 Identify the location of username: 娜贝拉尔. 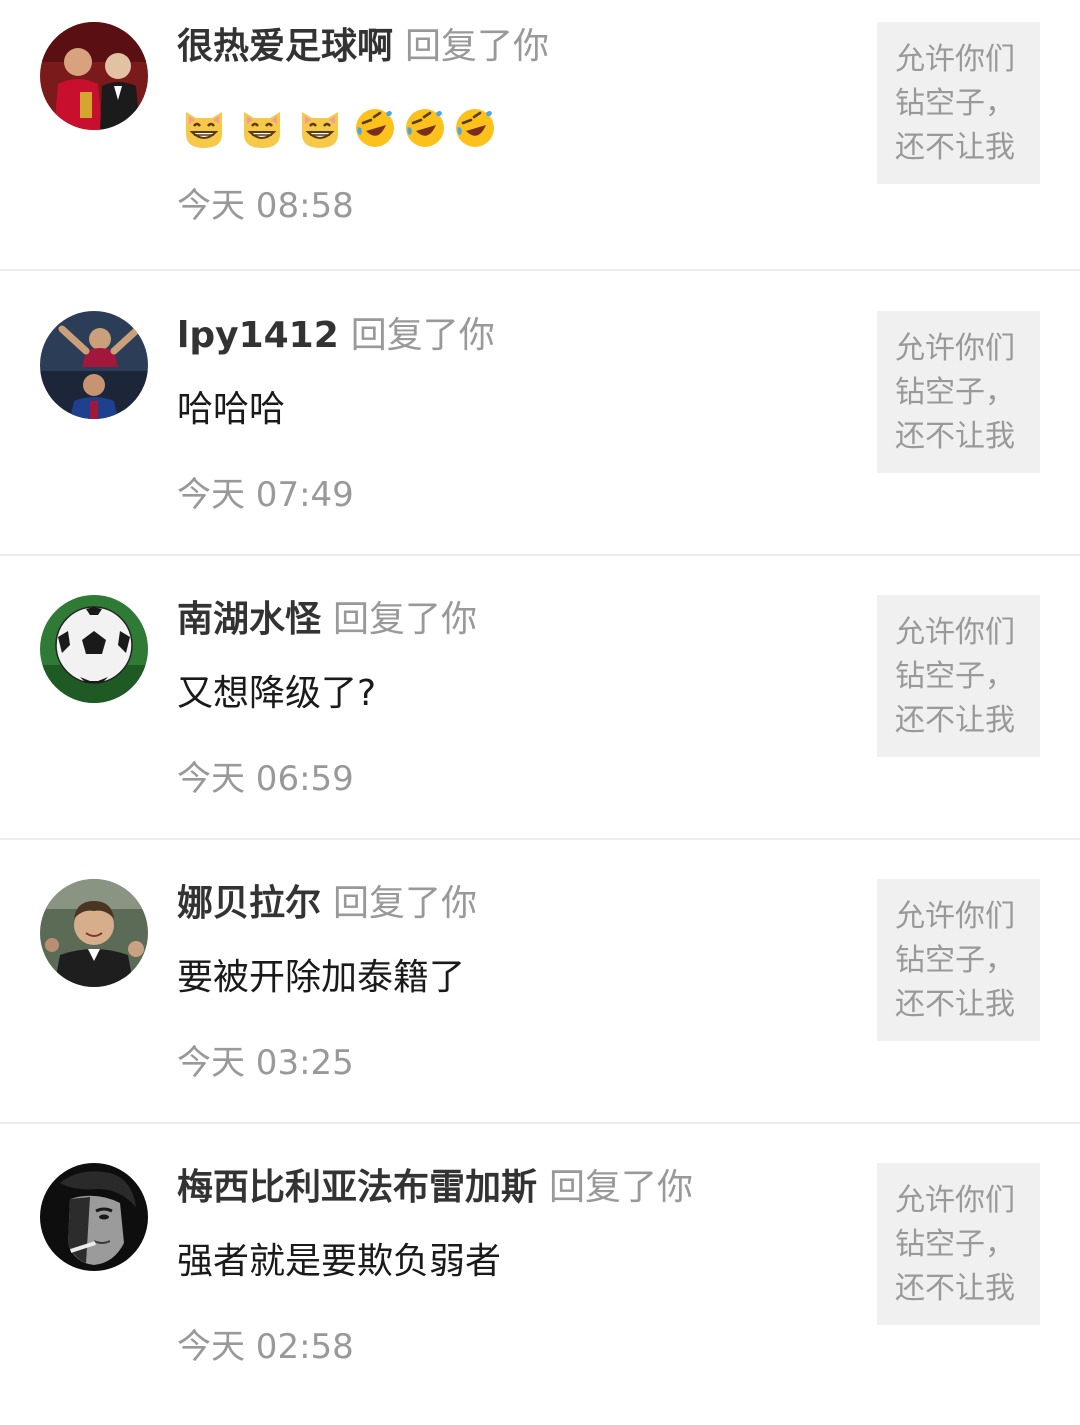
(249, 903).